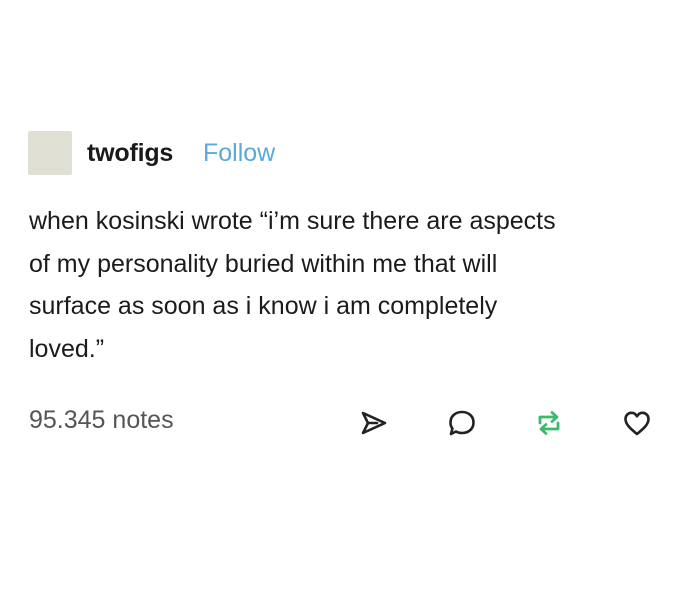  What do you see at coordinates (344, 423) in the screenshot?
I see `post-actions` at bounding box center [344, 423].